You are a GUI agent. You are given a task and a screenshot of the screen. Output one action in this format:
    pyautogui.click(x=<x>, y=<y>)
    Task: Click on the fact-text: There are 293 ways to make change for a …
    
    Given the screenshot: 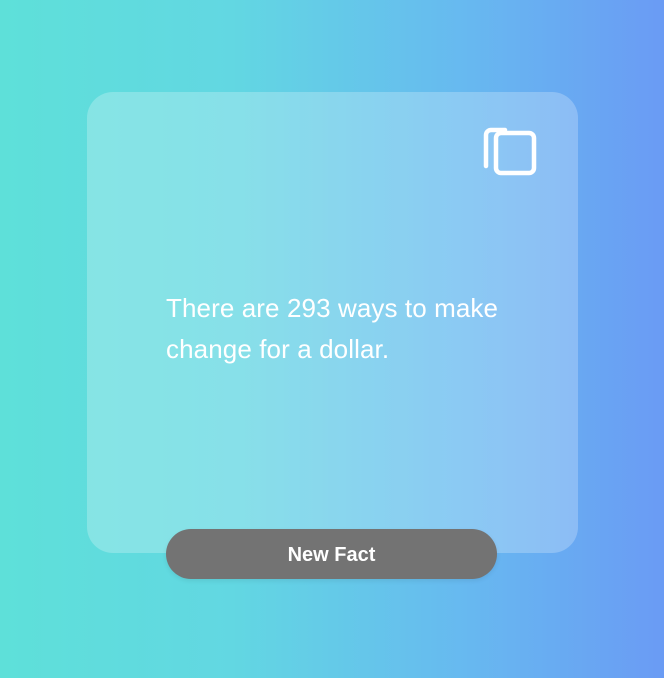 What is the action you would take?
    pyautogui.click(x=332, y=328)
    